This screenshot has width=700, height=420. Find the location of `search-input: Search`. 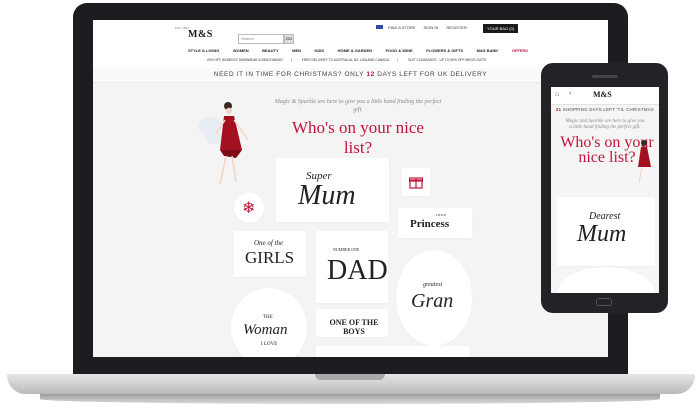

search-input: Search is located at coordinates (261, 39).